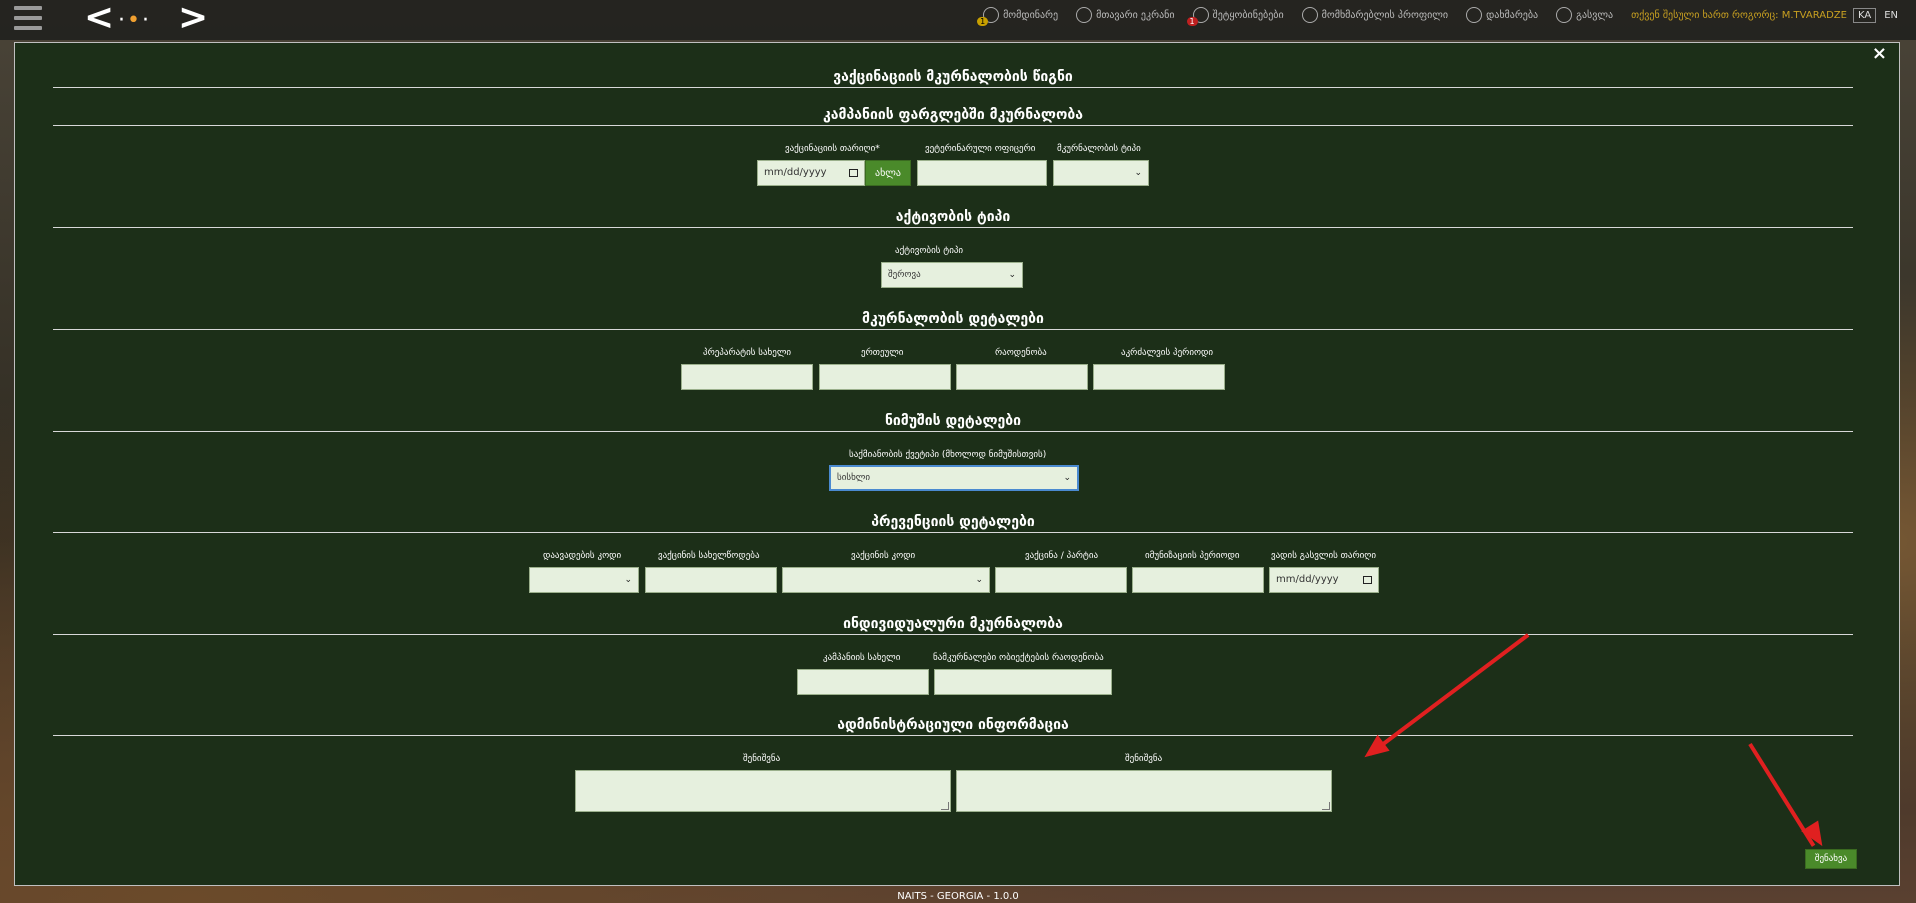  Describe the element at coordinates (954, 478) in the screenshot. I see `sample-subtype-select: სისხლი ⌄` at that location.